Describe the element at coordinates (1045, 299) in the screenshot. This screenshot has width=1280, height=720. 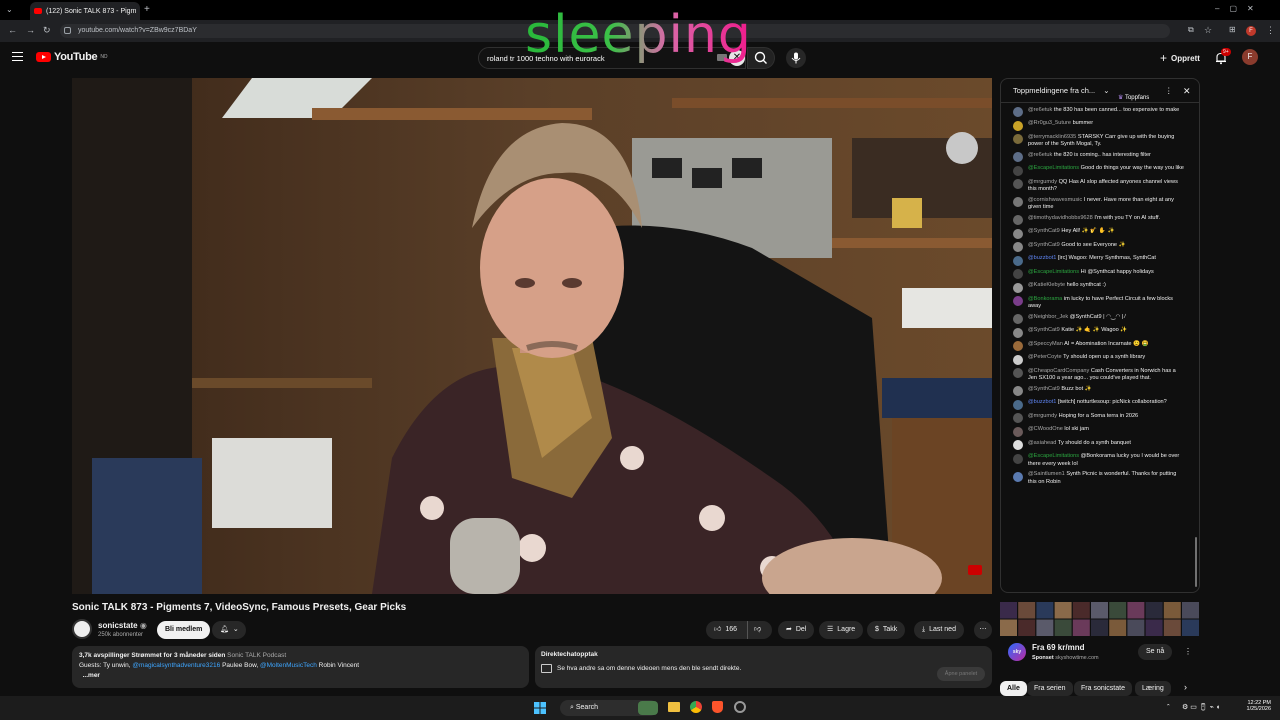
I see `chat-author-name: @Bonkorama` at that location.